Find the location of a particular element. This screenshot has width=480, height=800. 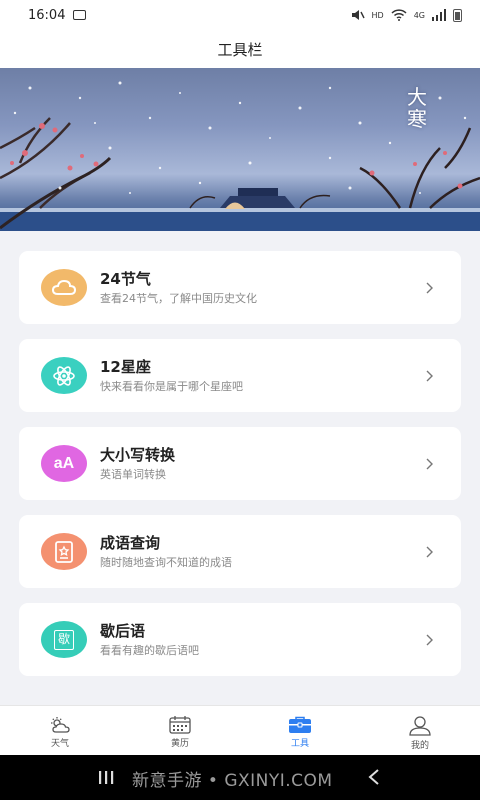

status-bar: 16:04 HD 4G is located at coordinates (240, 15).